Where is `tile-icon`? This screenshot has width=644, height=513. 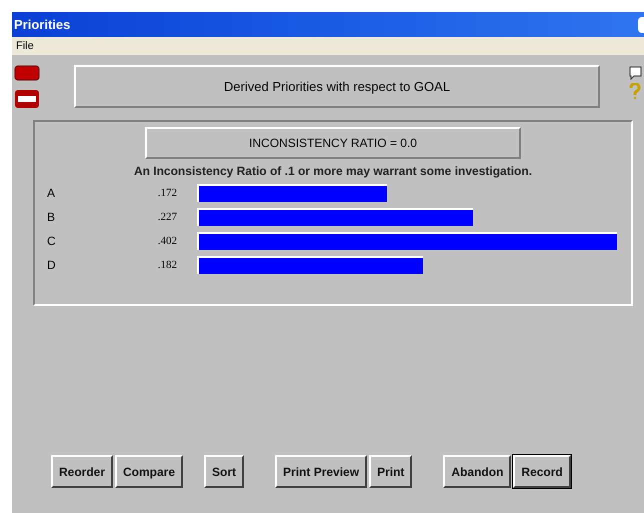 tile-icon is located at coordinates (27, 73).